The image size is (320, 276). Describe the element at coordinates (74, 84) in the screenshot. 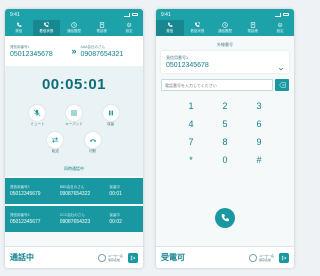

I see `call-timer: 00:05:01` at that location.